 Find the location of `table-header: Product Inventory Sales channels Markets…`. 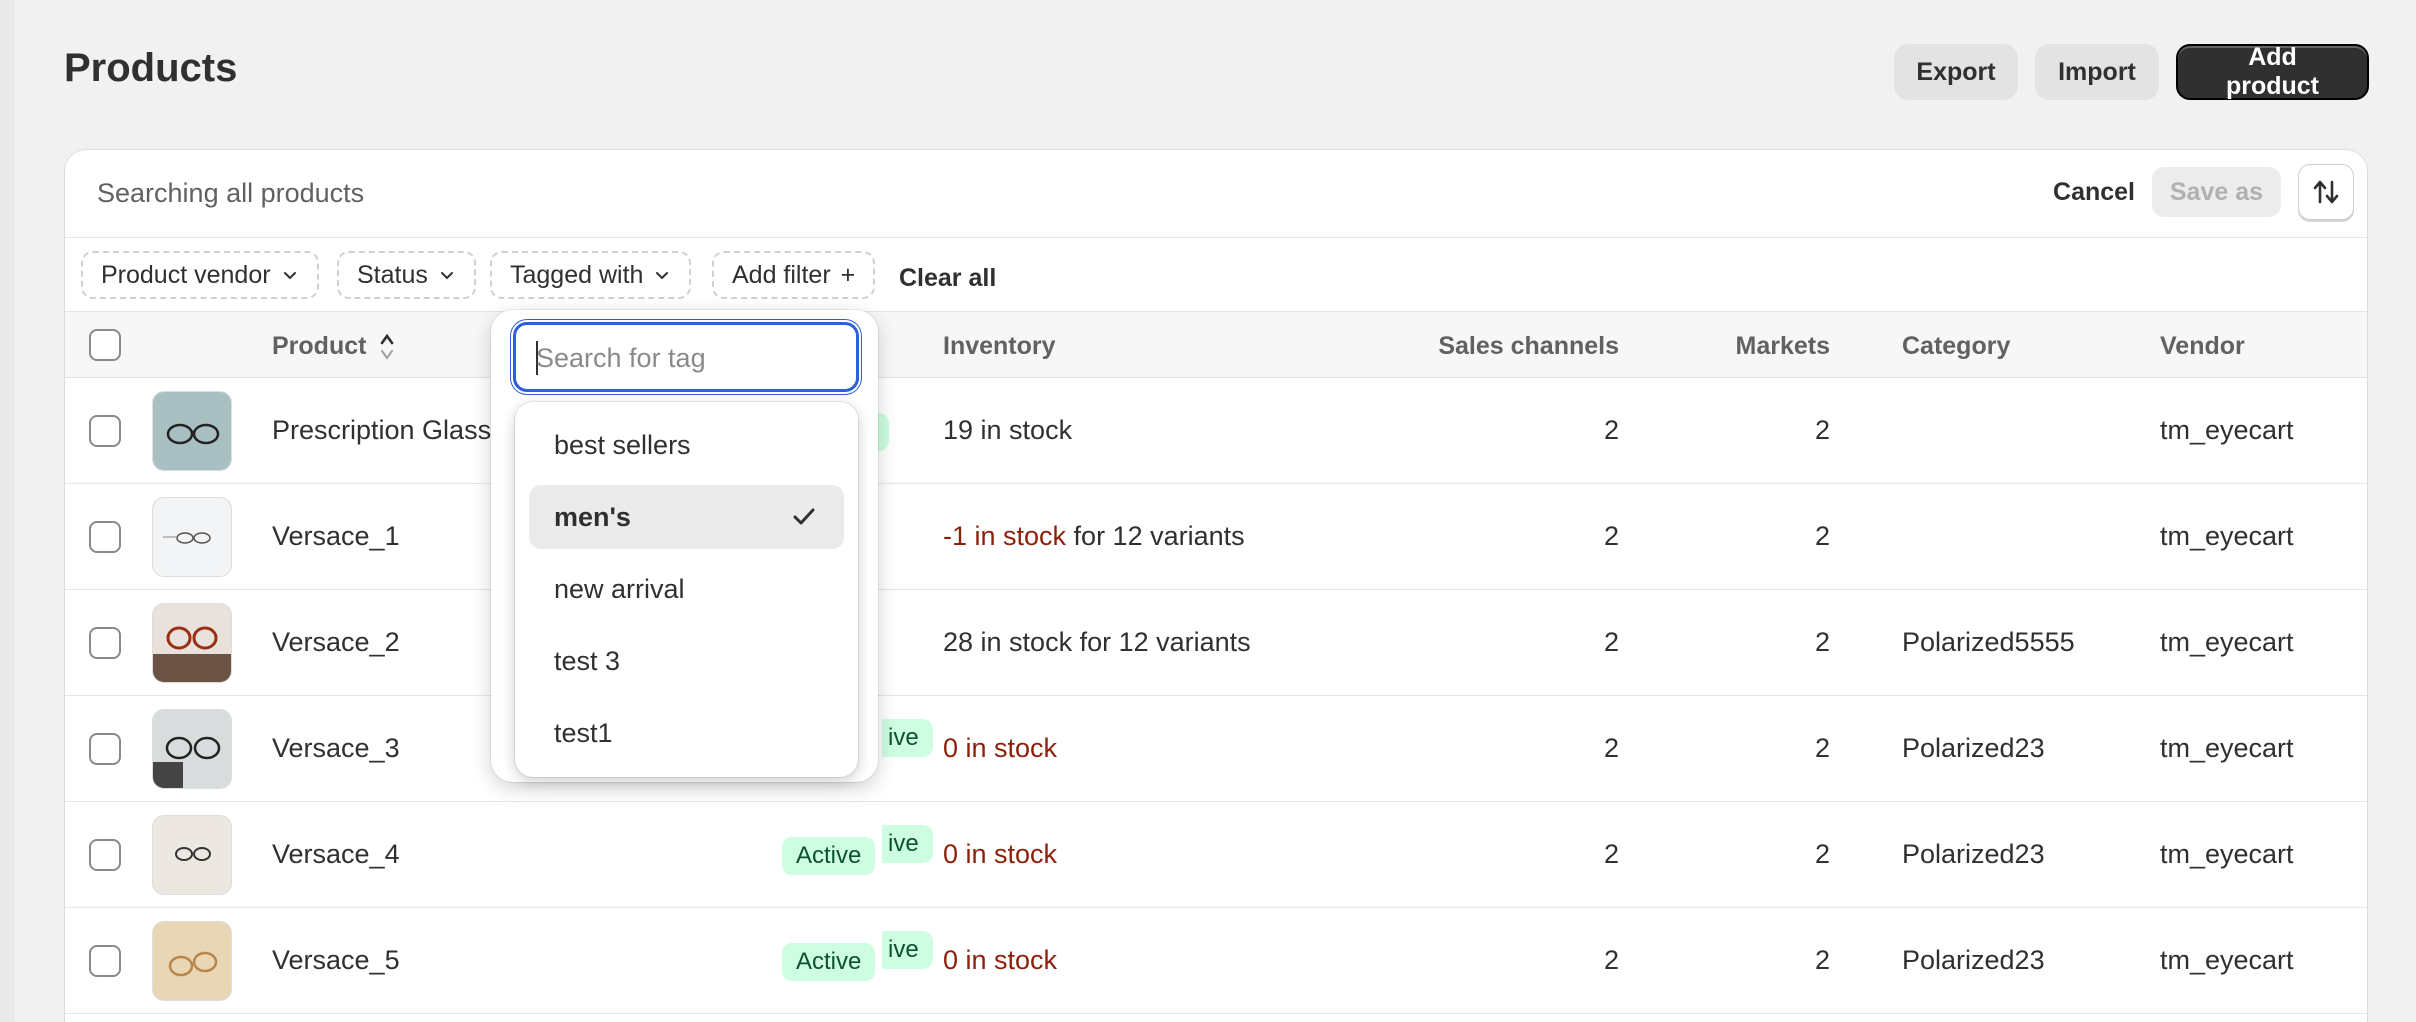

table-header: Product Inventory Sales channels Markets… is located at coordinates (1216, 345).